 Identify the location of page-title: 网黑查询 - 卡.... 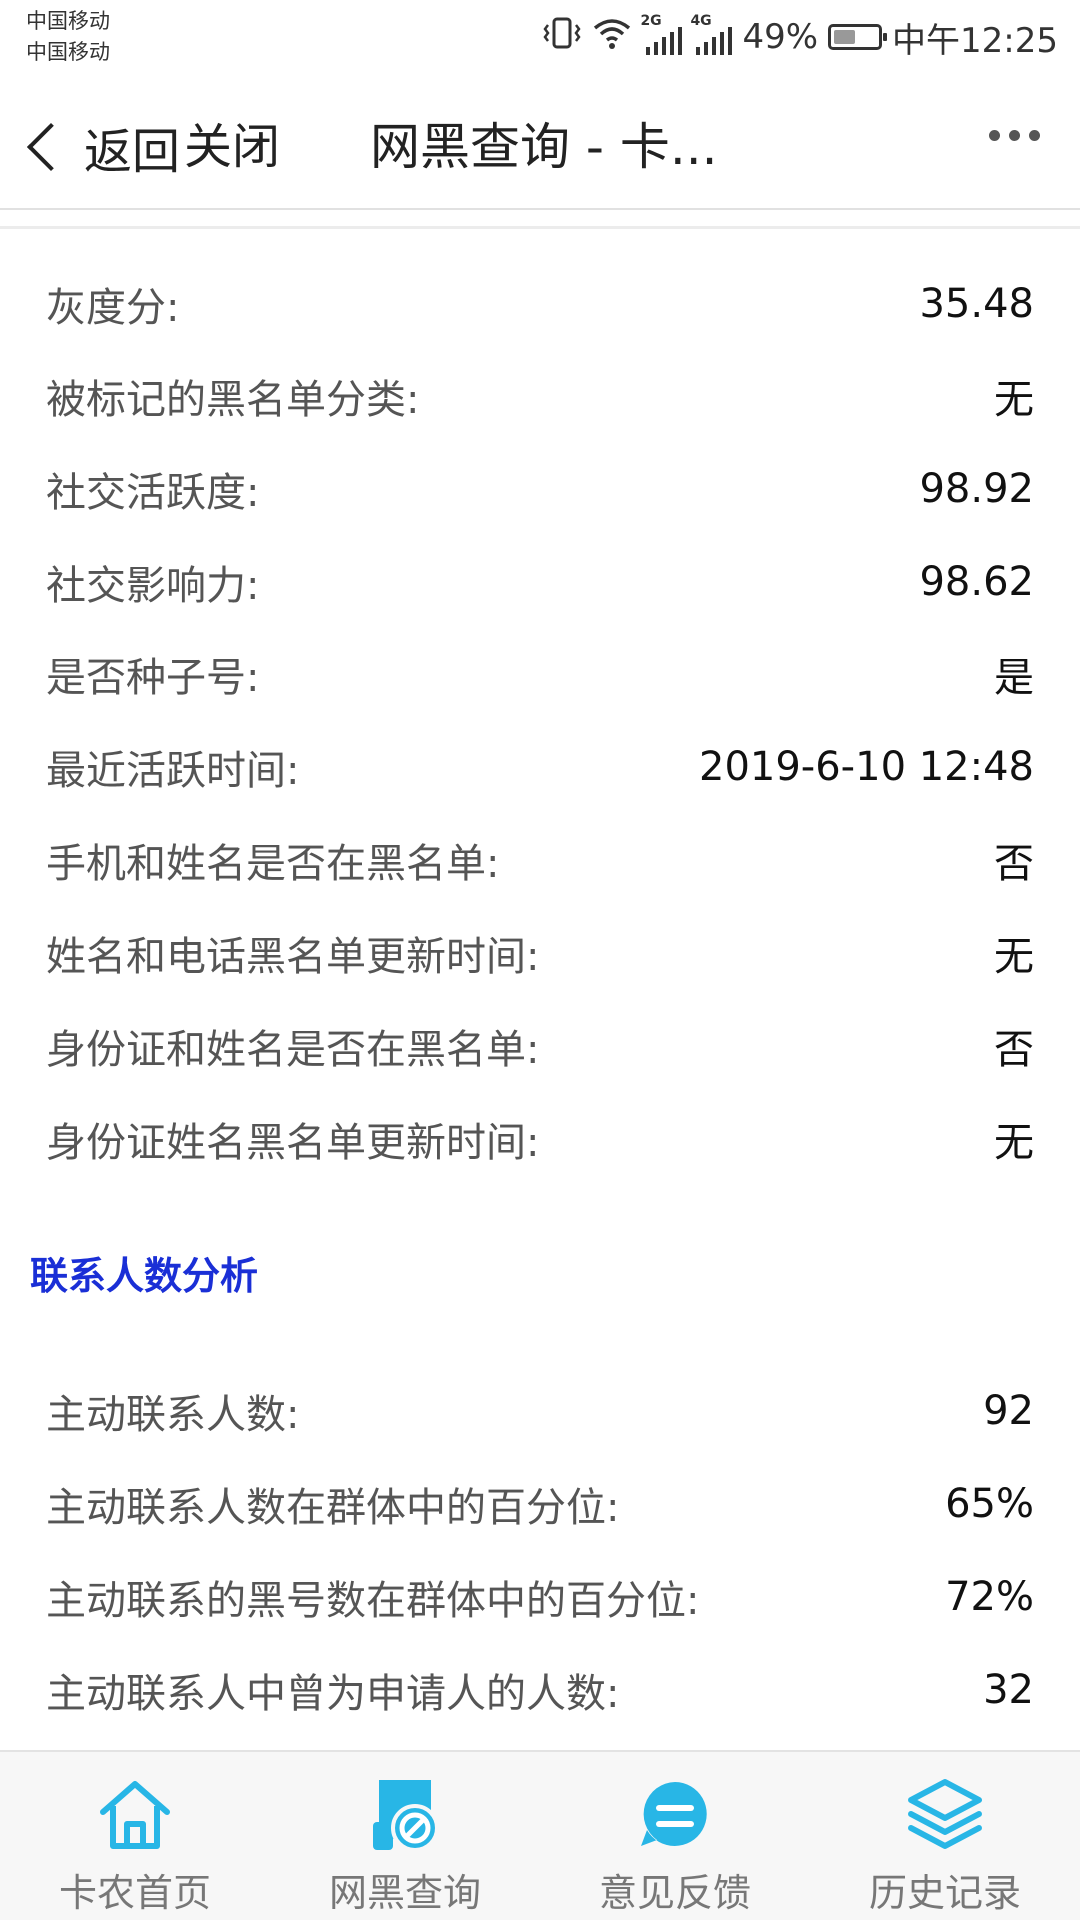
(544, 147).